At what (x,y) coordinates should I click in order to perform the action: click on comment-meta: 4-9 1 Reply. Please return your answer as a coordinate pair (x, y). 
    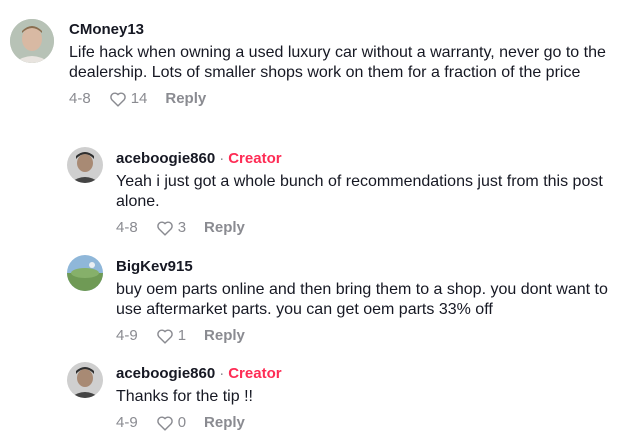
    Looking at the image, I should click on (363, 335).